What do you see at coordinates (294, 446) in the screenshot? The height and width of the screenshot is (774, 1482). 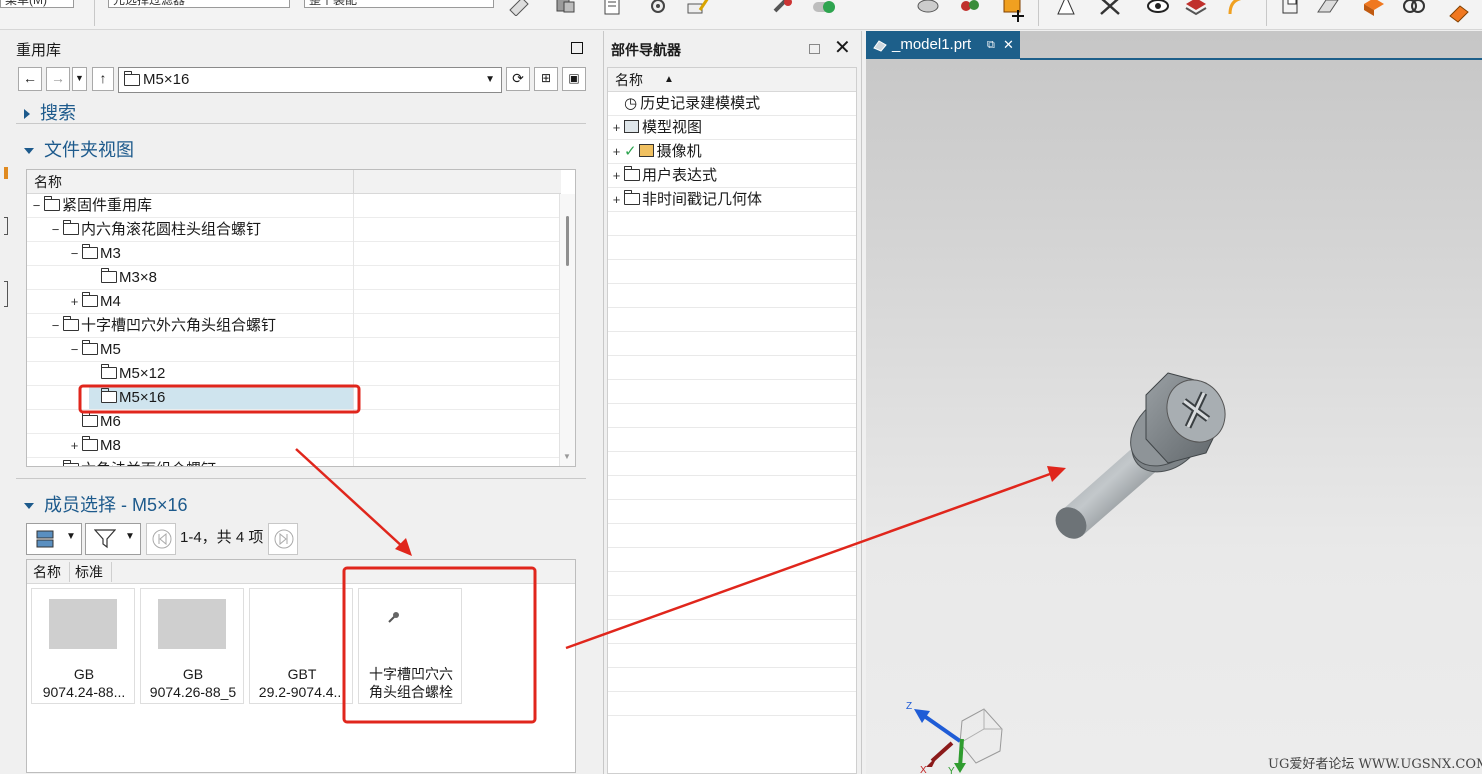 I see `tree-row: + M8` at bounding box center [294, 446].